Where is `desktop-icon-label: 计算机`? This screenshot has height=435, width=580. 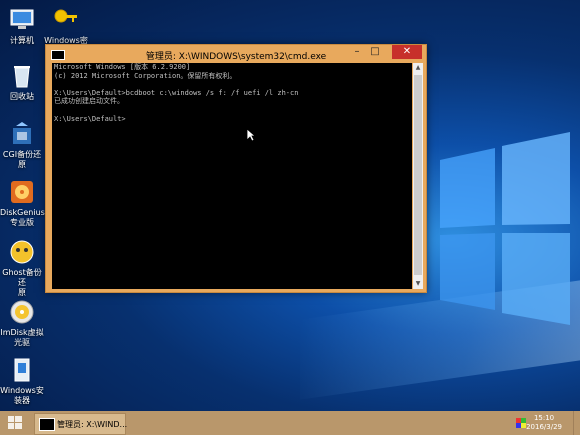 desktop-icon-label: 计算机 is located at coordinates (22, 40).